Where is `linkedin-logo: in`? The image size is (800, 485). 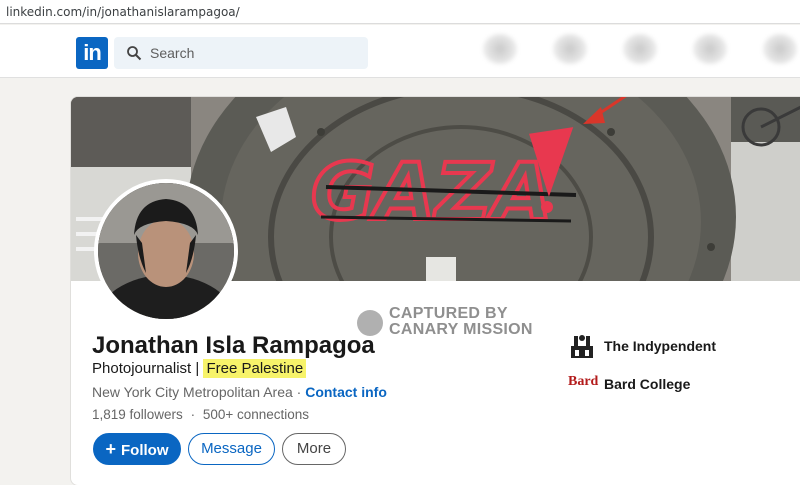
linkedin-logo: in is located at coordinates (92, 53).